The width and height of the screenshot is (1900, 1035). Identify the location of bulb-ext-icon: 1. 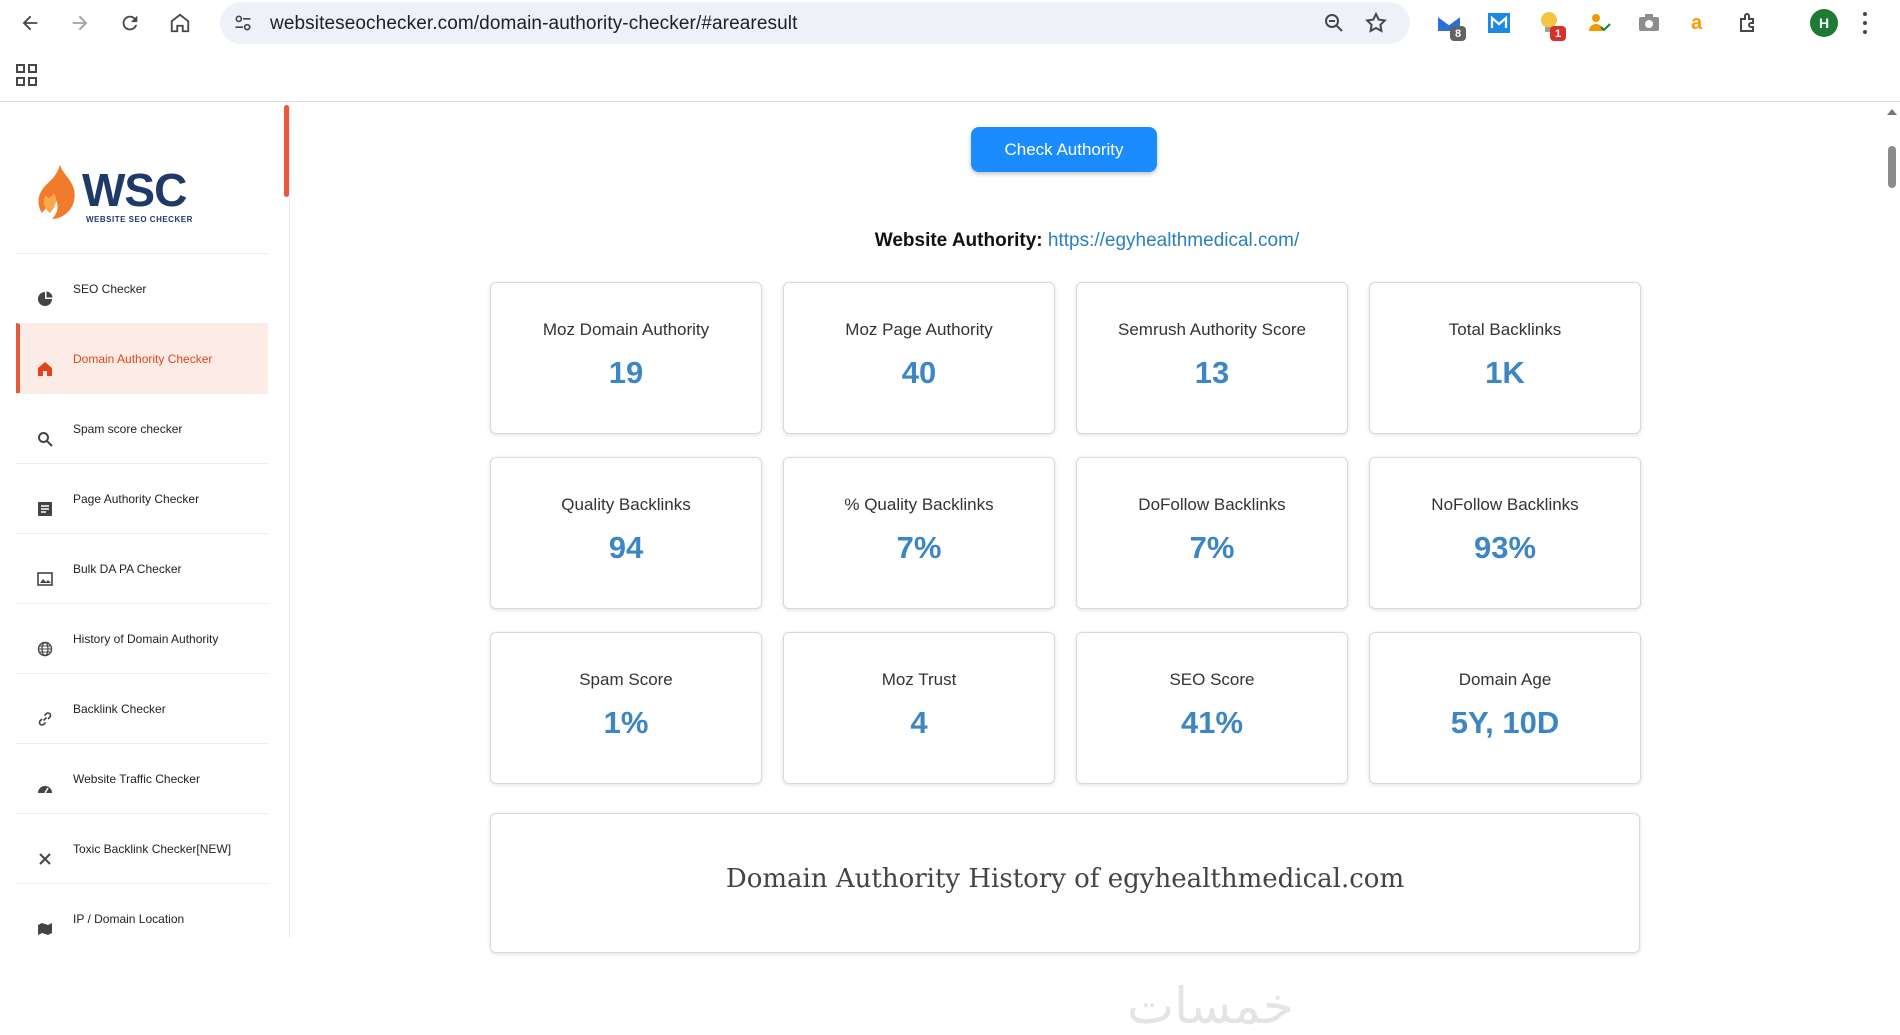
(1550, 24).